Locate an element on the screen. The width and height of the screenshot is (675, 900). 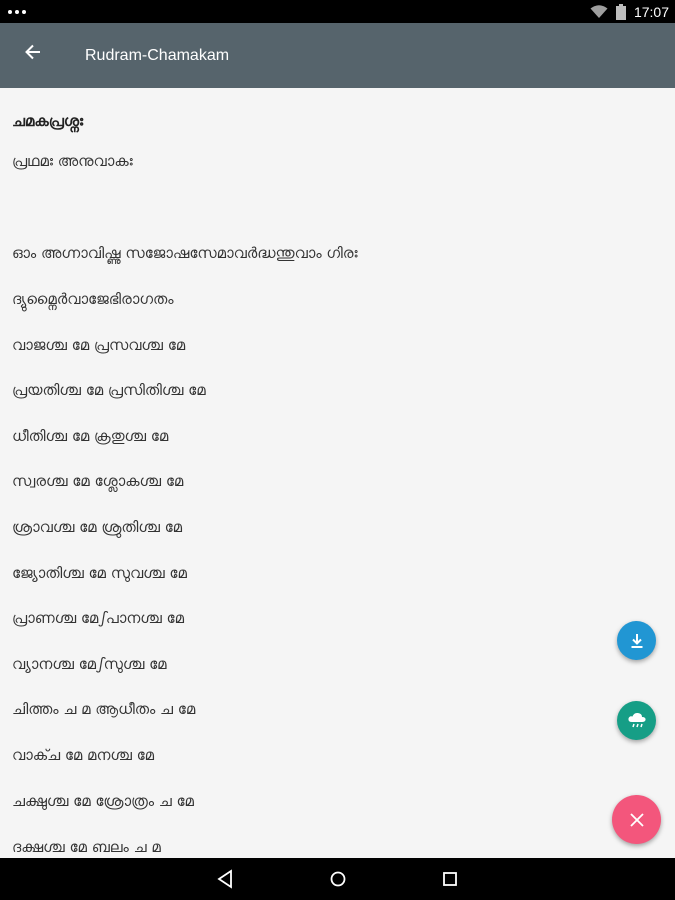
close-icon is located at coordinates (636, 819).